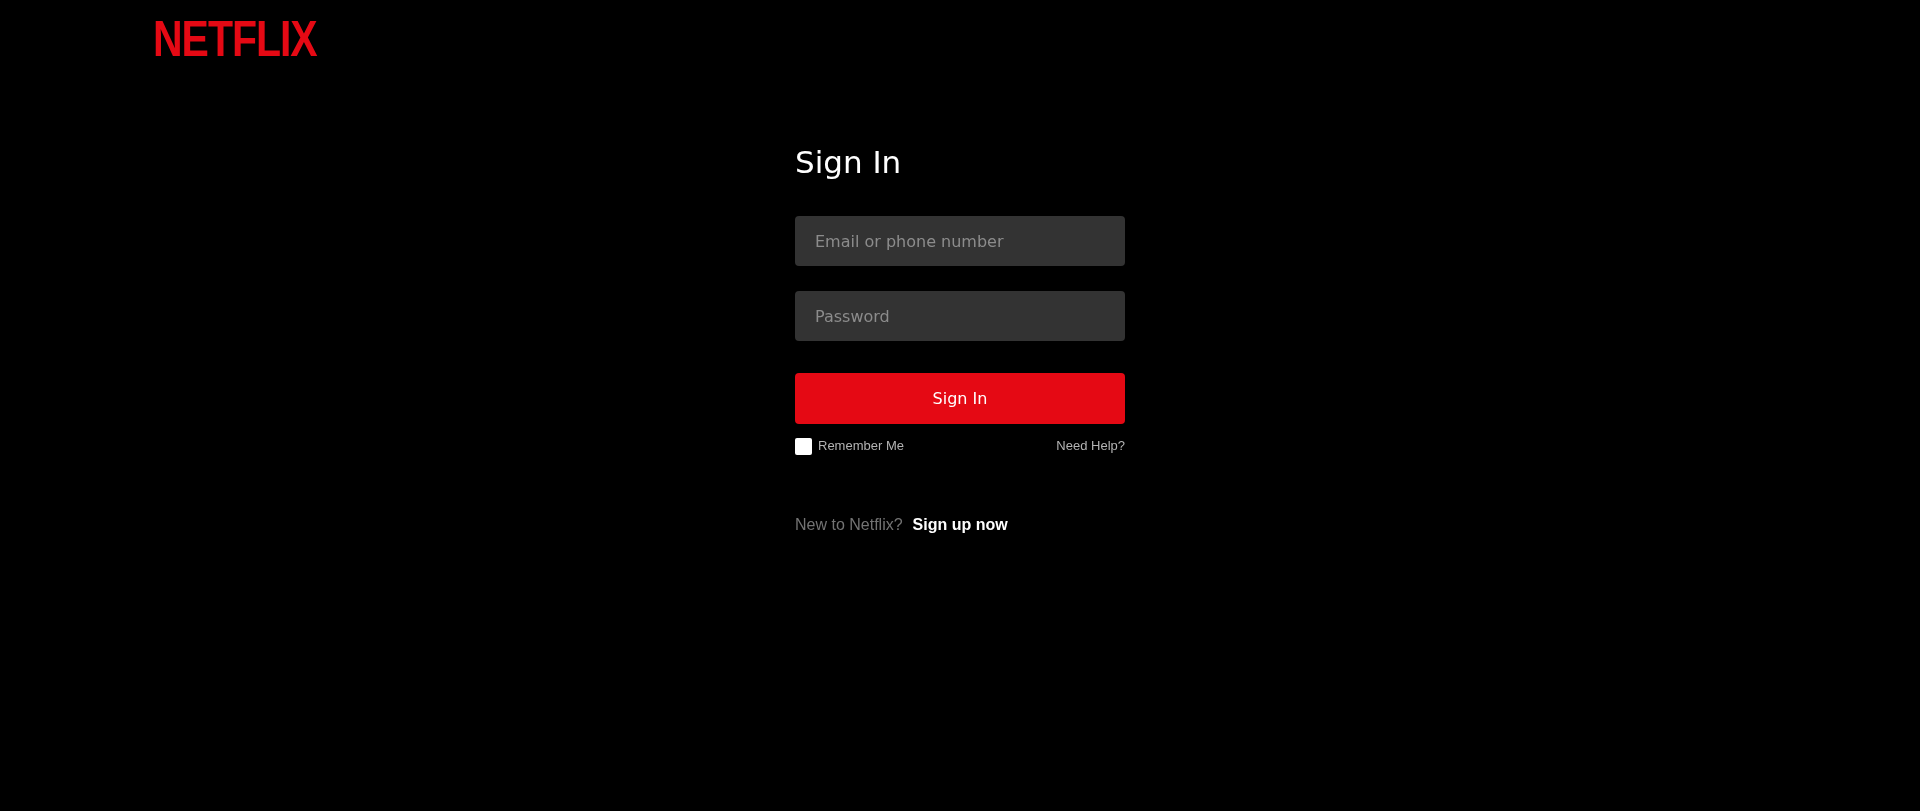  I want to click on page-title: Sign In, so click(849, 162).